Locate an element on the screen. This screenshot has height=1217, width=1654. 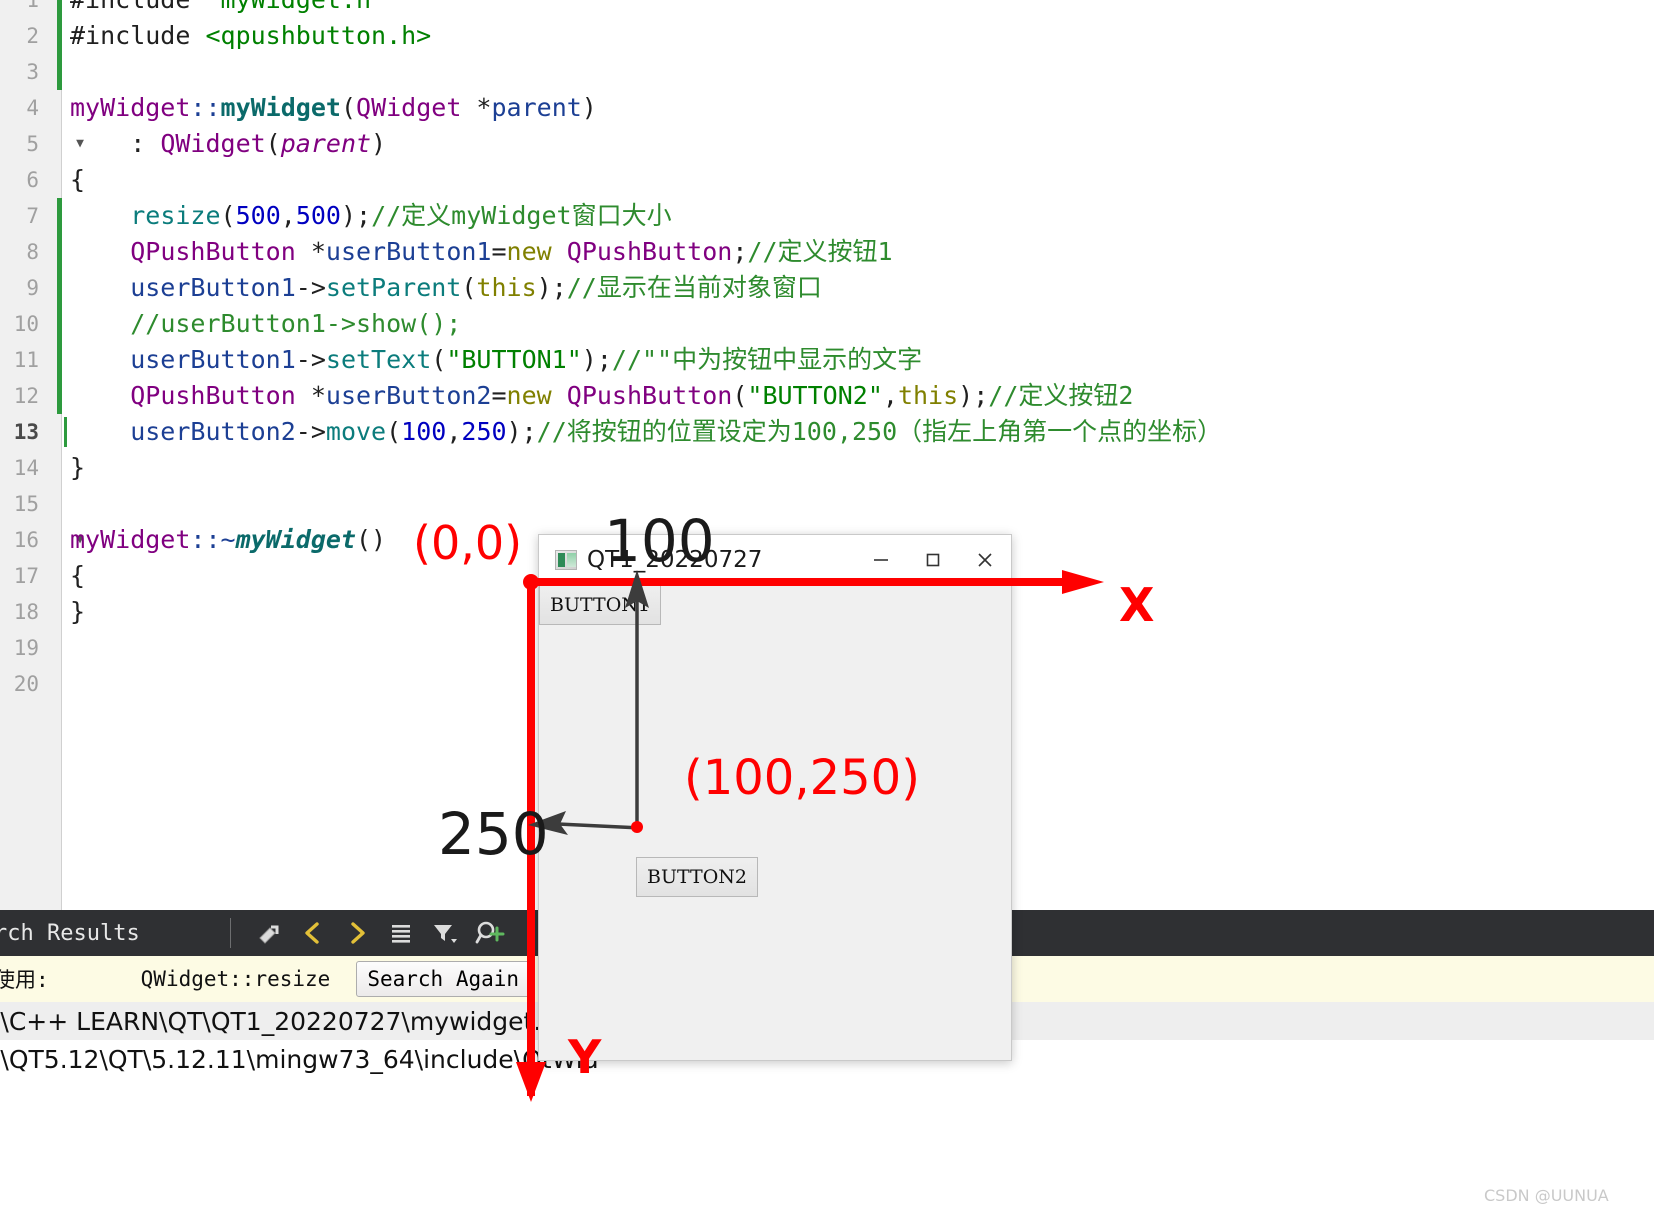
qt-titlebar: QT1_20220727 is located at coordinates (775, 560).